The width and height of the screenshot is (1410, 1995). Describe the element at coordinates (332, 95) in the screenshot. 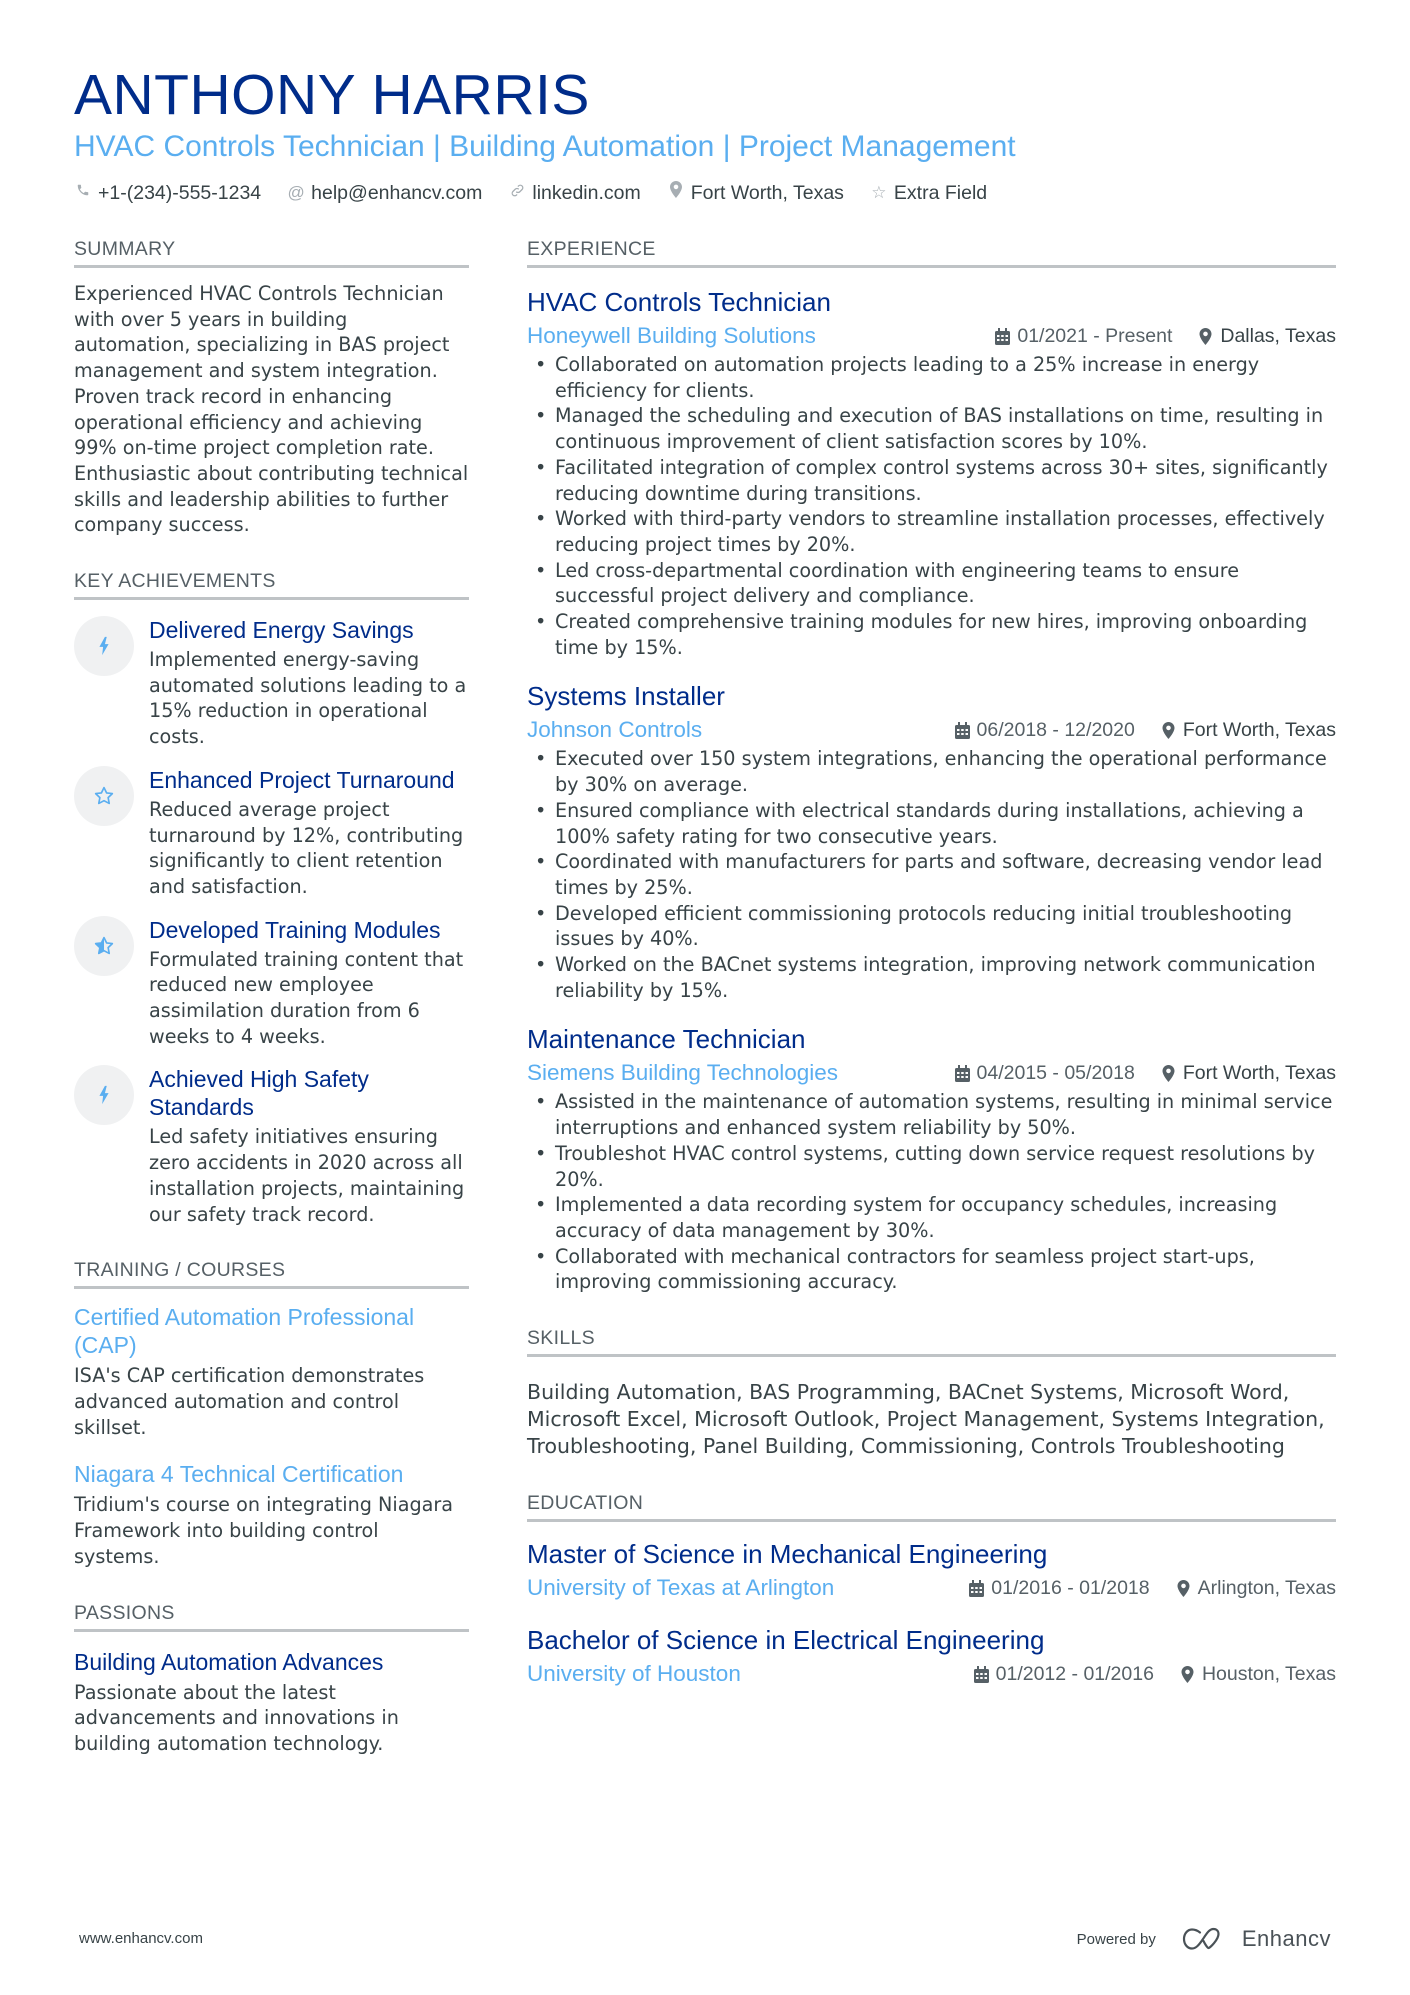

I see `candidate-name: ANTHONY HARRIS` at that location.